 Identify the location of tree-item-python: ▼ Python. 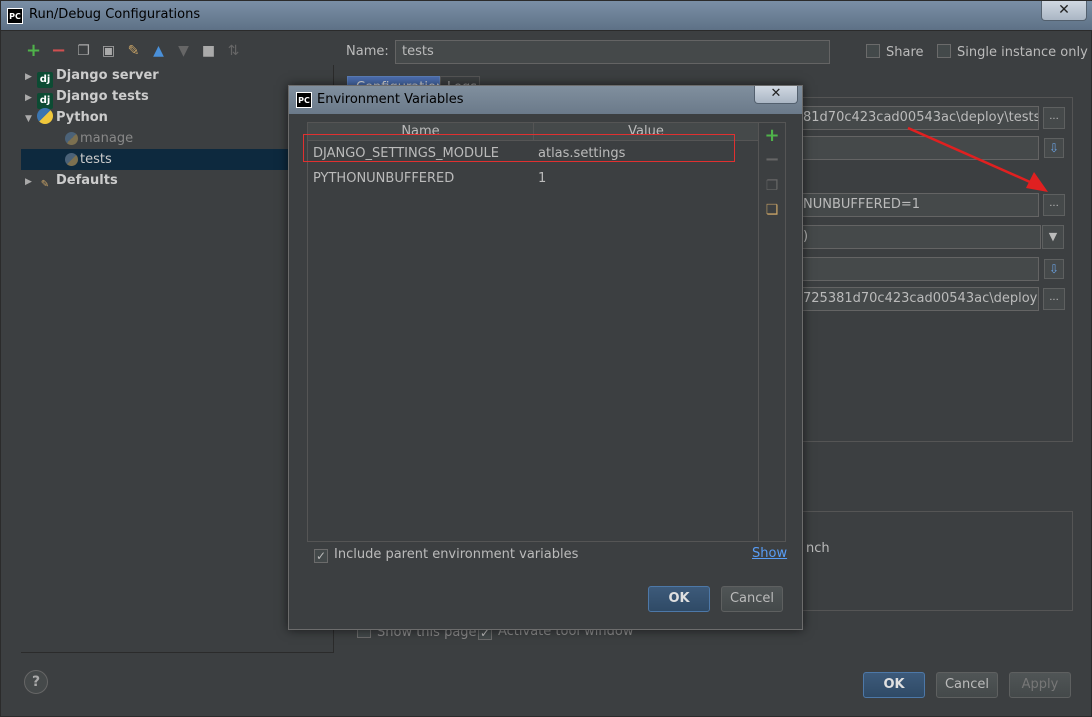
(66, 117).